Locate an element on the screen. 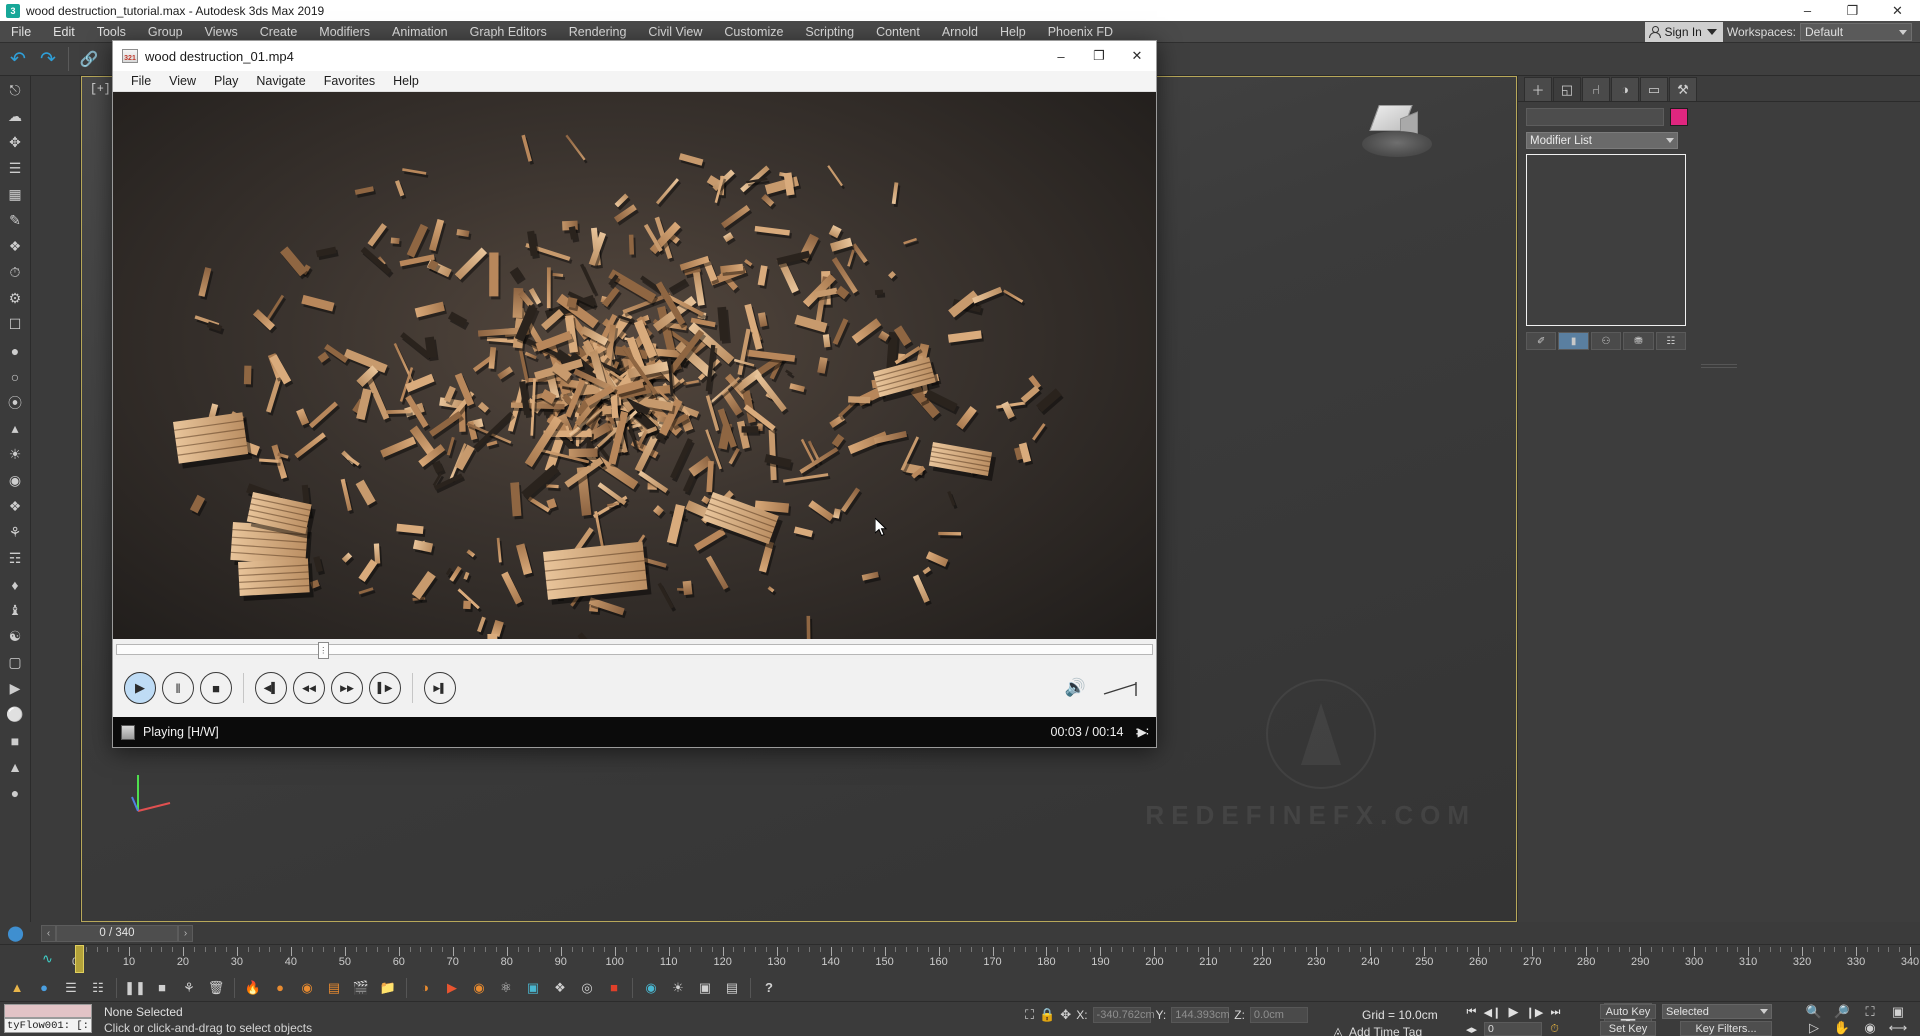 The width and height of the screenshot is (1920, 1036). extra-b-icon: ■ is located at coordinates (15, 740).